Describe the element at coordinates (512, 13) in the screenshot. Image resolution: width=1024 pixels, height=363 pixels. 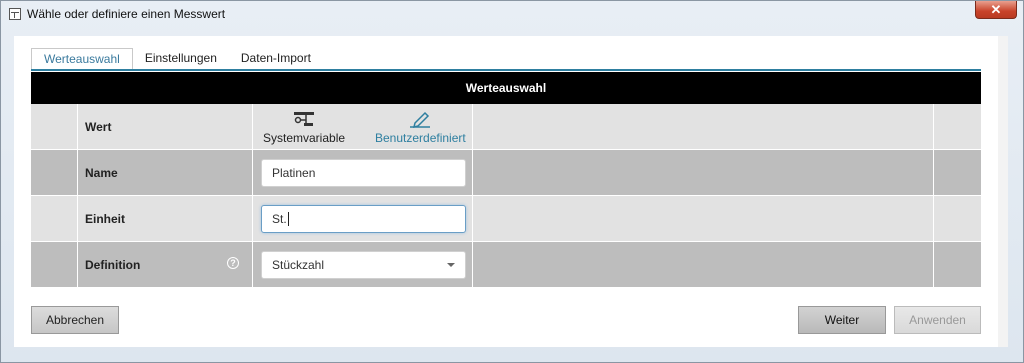
I see `title-bar: Wähle oder definiere einen Messwert ✕` at that location.